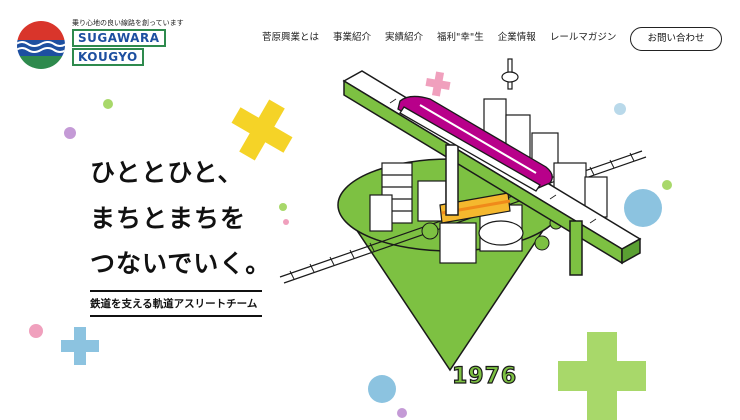  I want to click on green-dot-icon, so click(108, 104).